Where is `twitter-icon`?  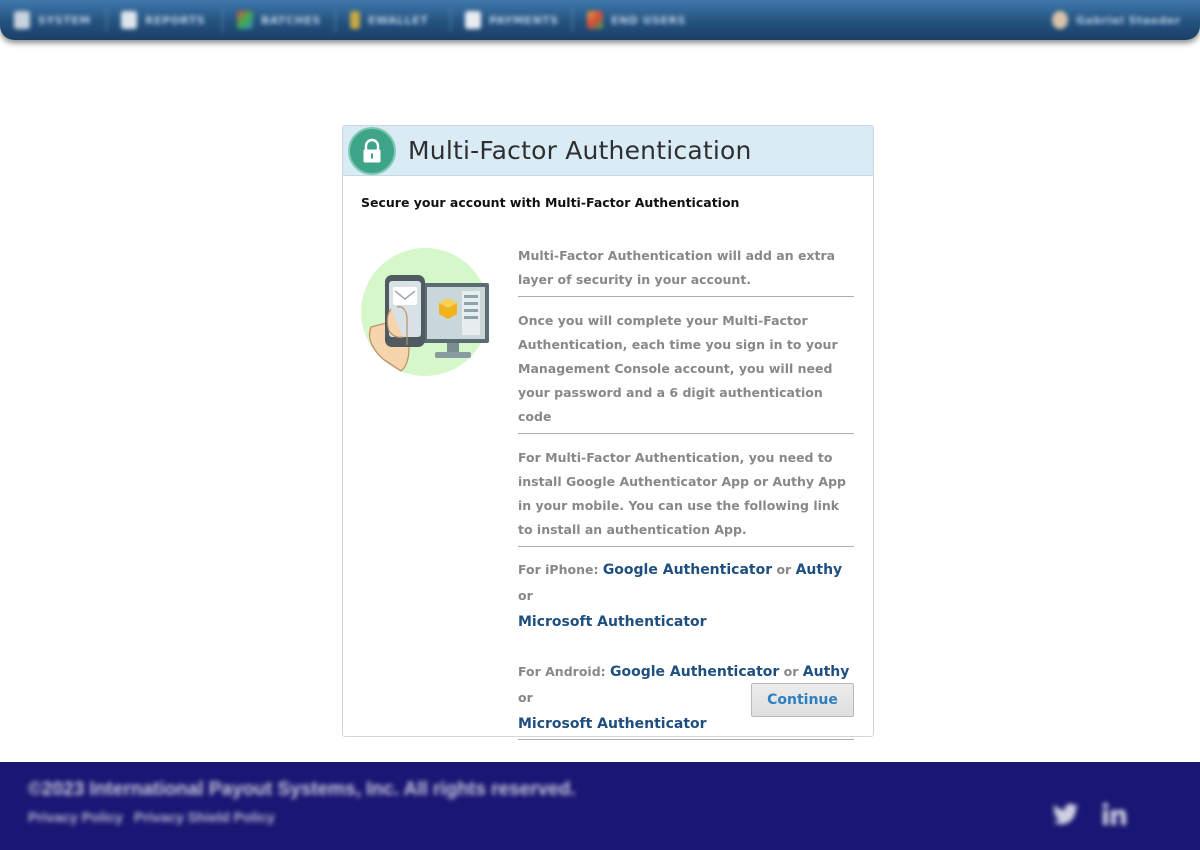
twitter-icon is located at coordinates (1066, 814).